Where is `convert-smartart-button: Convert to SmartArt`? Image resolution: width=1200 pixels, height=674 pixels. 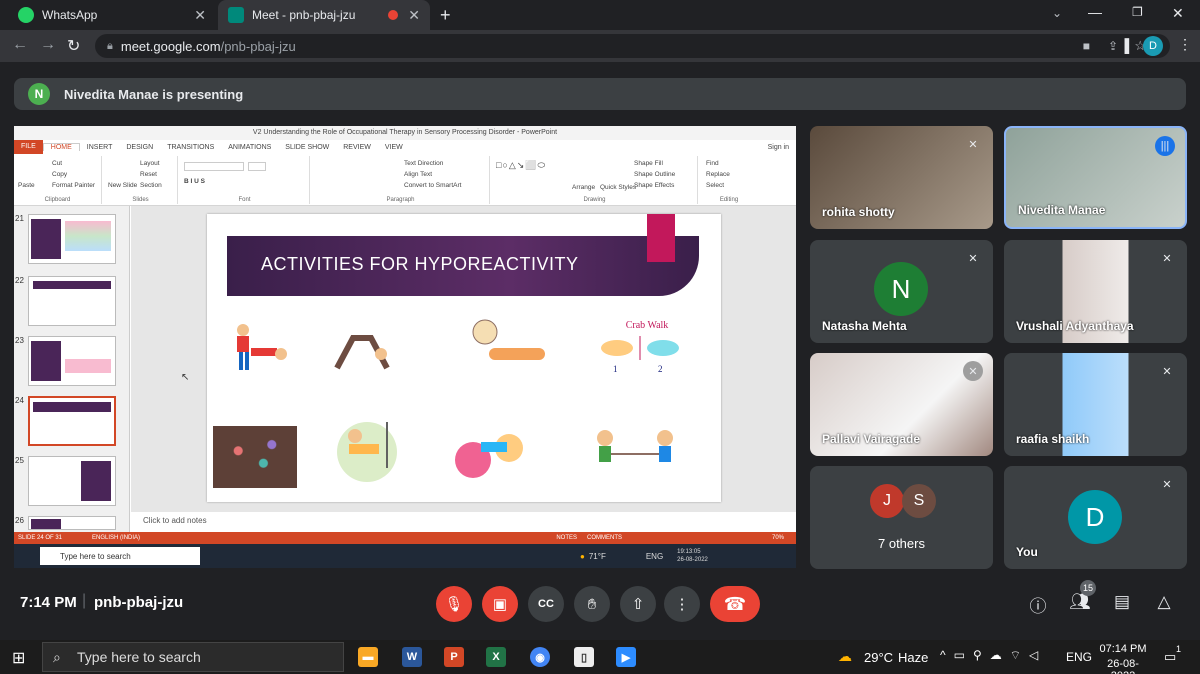
convert-smartart-button: Convert to SmartArt is located at coordinates (432, 185).